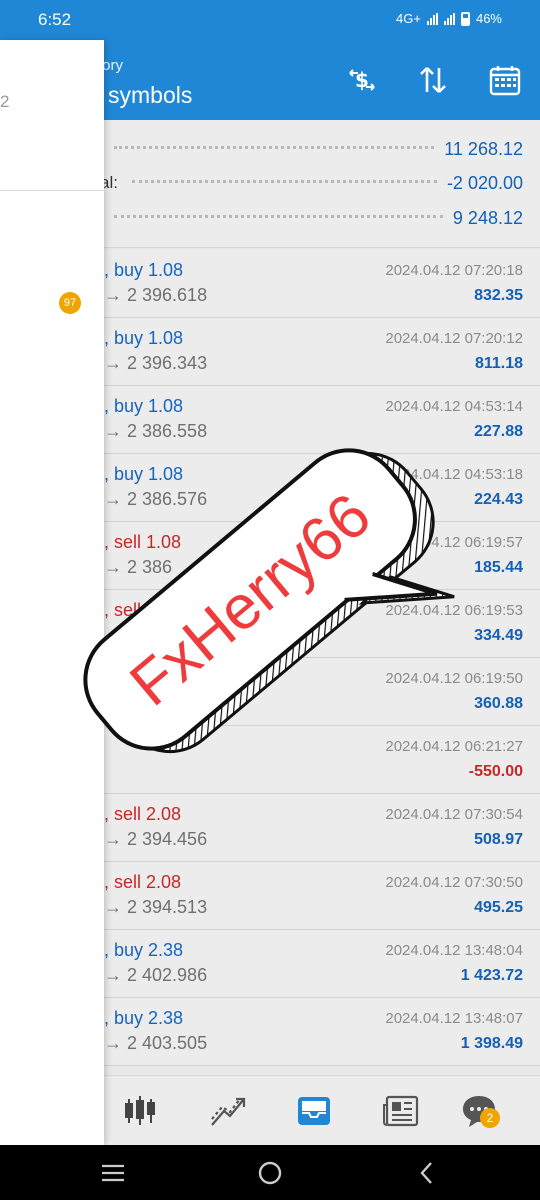  What do you see at coordinates (156, 363) in the screenshot?
I see `deal-price: → 2 396.343` at bounding box center [156, 363].